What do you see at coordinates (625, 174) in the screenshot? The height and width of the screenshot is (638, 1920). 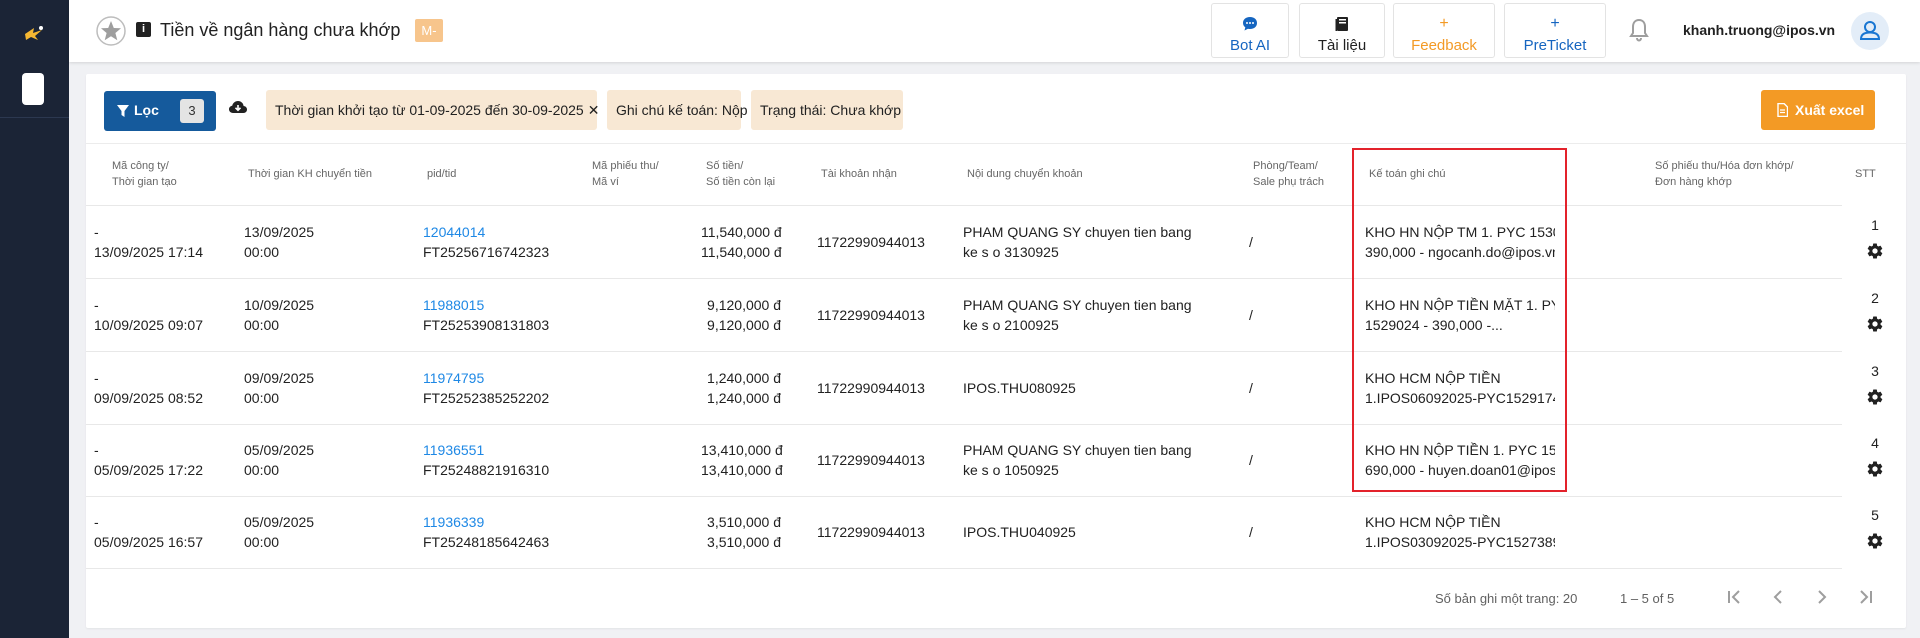 I see `column-header-receipt-code: Mã phiếu thu/Mã ví` at bounding box center [625, 174].